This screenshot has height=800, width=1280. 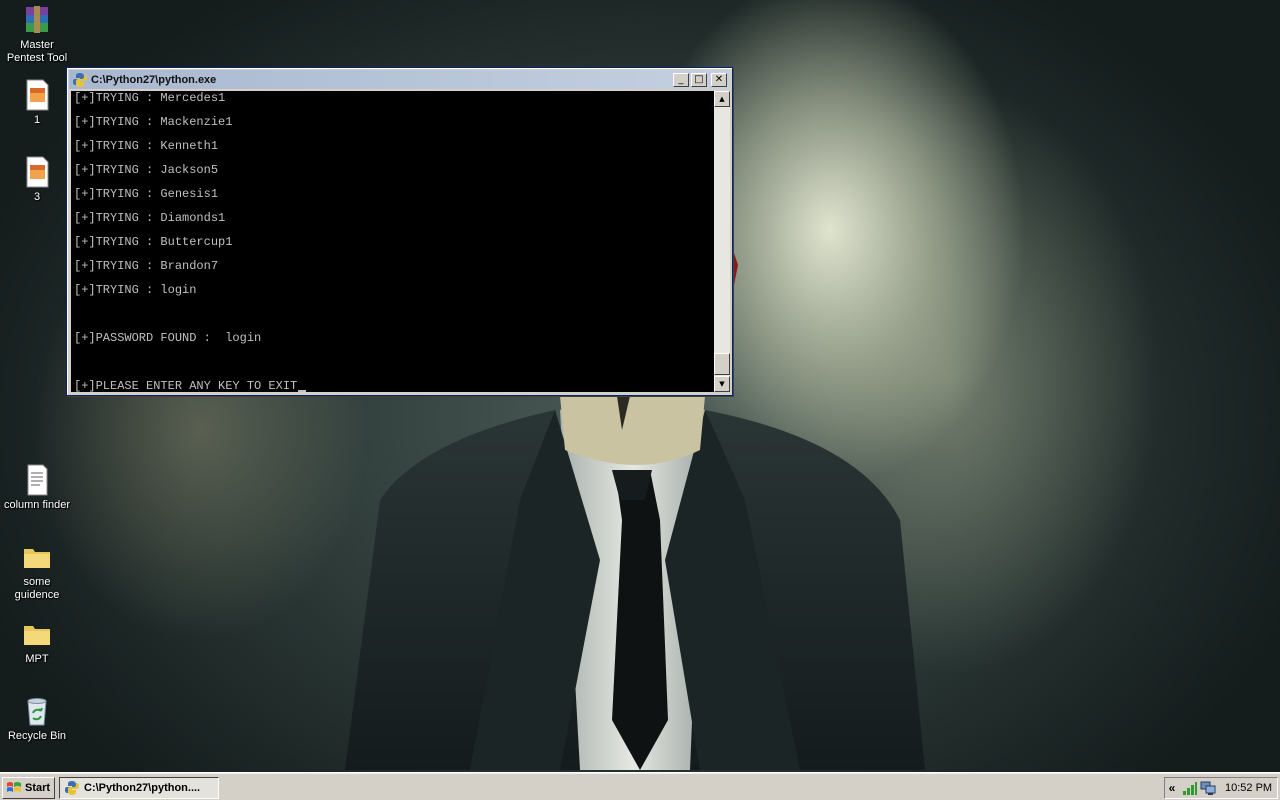 What do you see at coordinates (37, 736) in the screenshot?
I see `desktop-icon-label: Recycle Bin` at bounding box center [37, 736].